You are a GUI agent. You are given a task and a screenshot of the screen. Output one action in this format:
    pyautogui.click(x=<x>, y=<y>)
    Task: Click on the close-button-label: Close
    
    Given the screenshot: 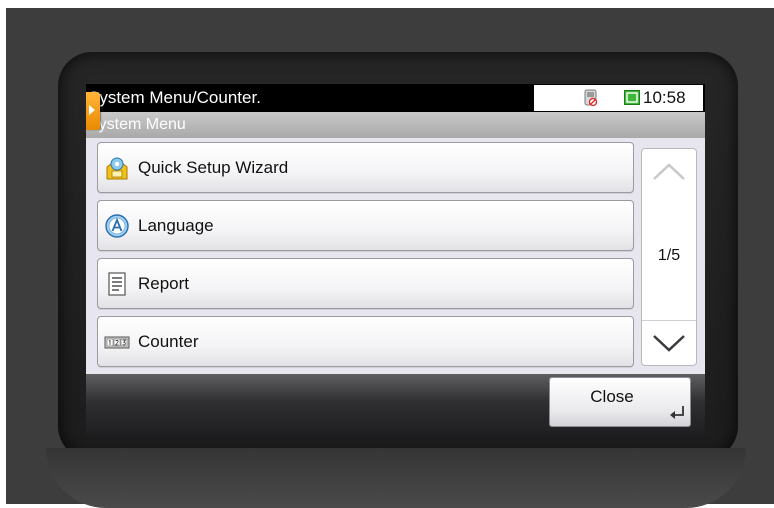 What is the action you would take?
    pyautogui.click(x=612, y=396)
    